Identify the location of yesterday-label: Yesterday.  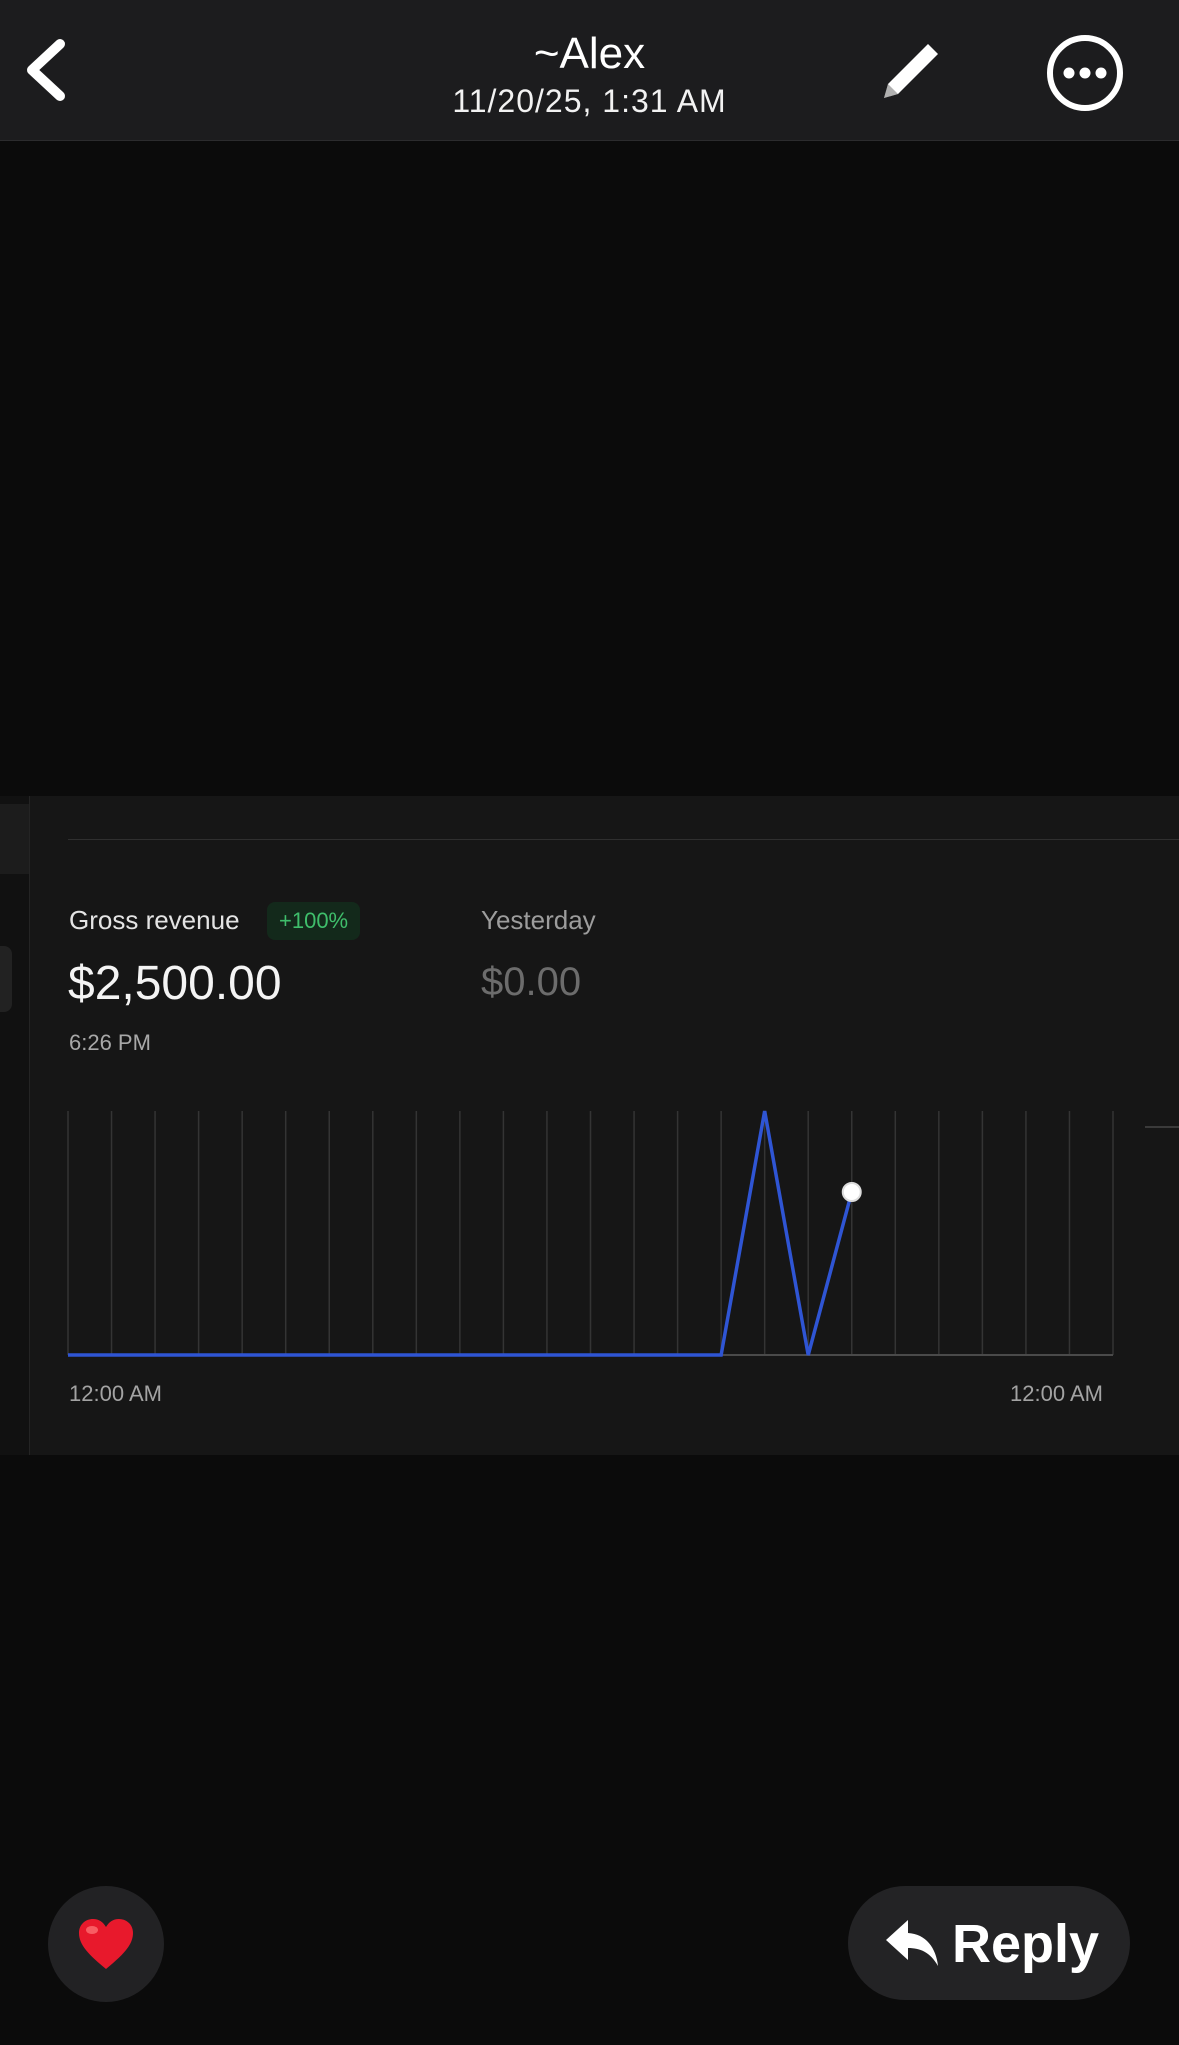
(538, 920).